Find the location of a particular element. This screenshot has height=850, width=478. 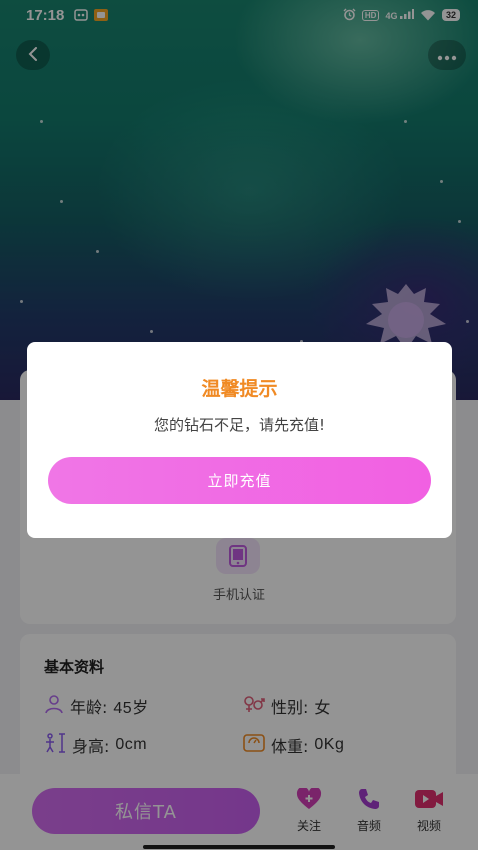

dialog-title: 温馨提示 is located at coordinates (239, 389).